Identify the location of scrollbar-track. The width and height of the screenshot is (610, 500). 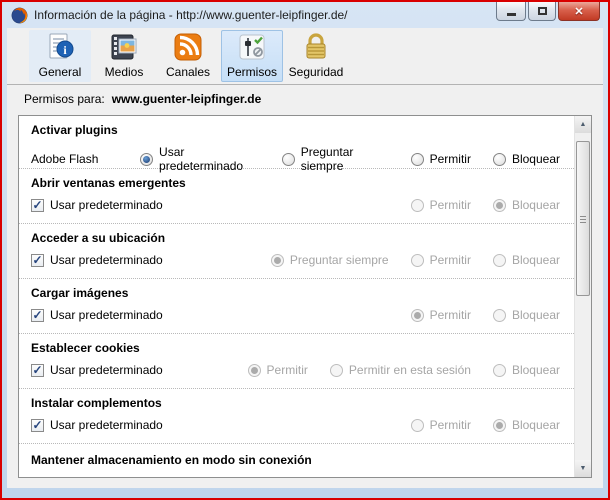
(583, 296).